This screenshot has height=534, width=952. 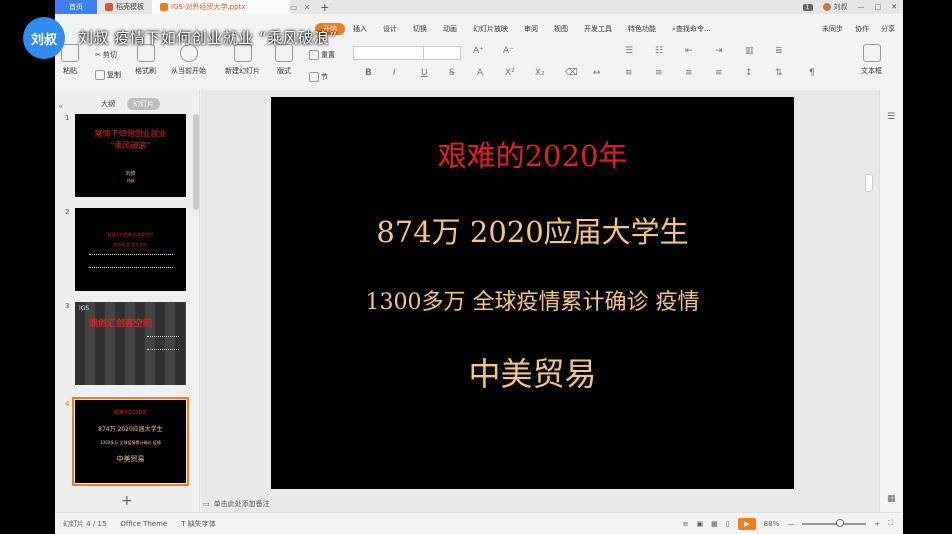 What do you see at coordinates (598, 29) in the screenshot?
I see `menu-developer: 开发工具` at bounding box center [598, 29].